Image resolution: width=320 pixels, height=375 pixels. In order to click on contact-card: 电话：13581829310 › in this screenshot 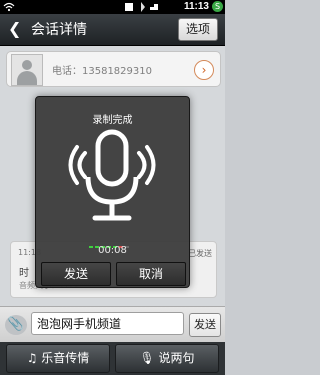, I will do `click(113, 69)`.